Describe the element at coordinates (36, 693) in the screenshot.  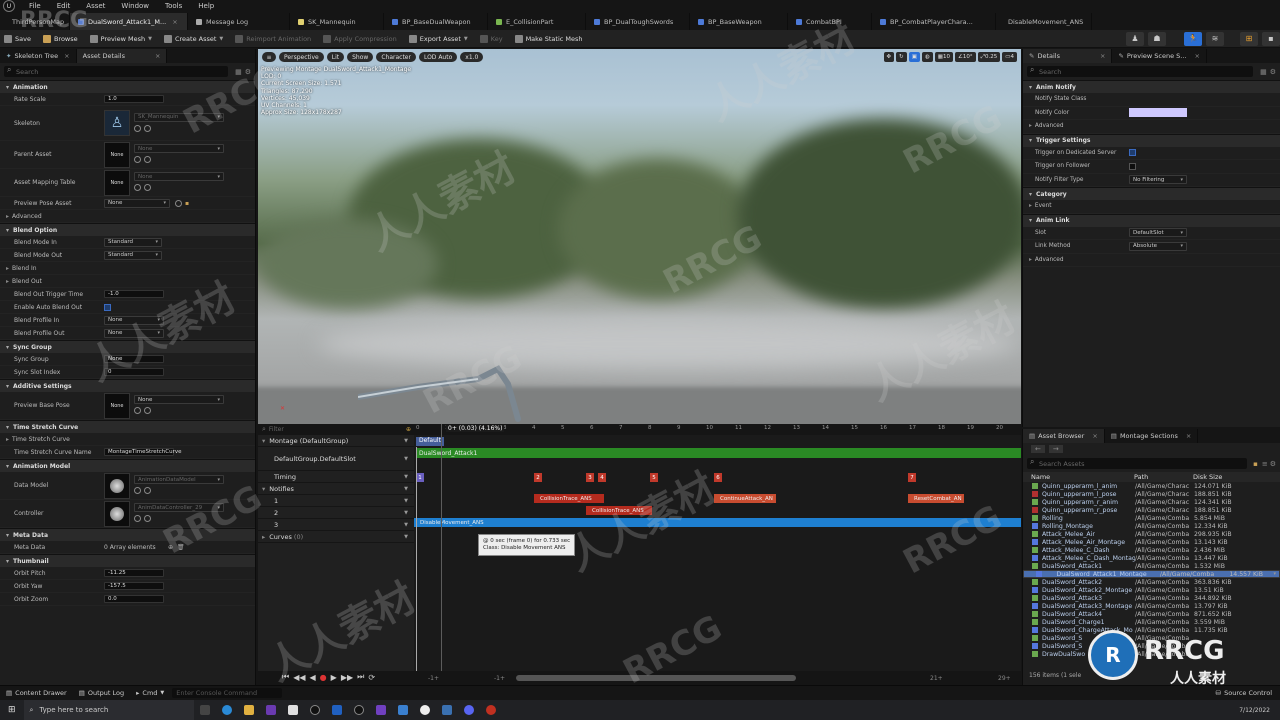
I see `content-drawer-button: ▤ Content Drawer` at that location.